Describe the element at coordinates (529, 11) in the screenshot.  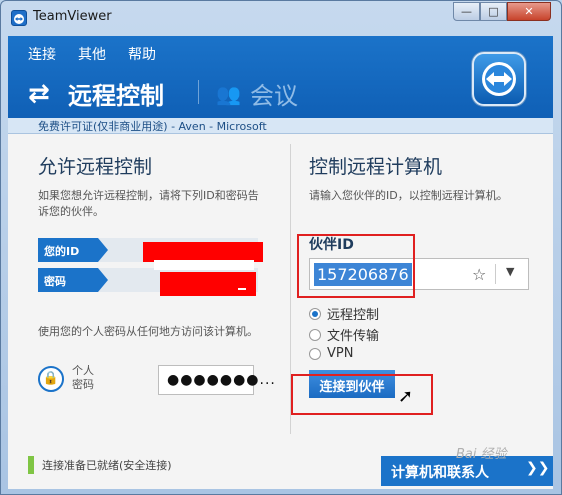
I see `close-button: ✕` at that location.